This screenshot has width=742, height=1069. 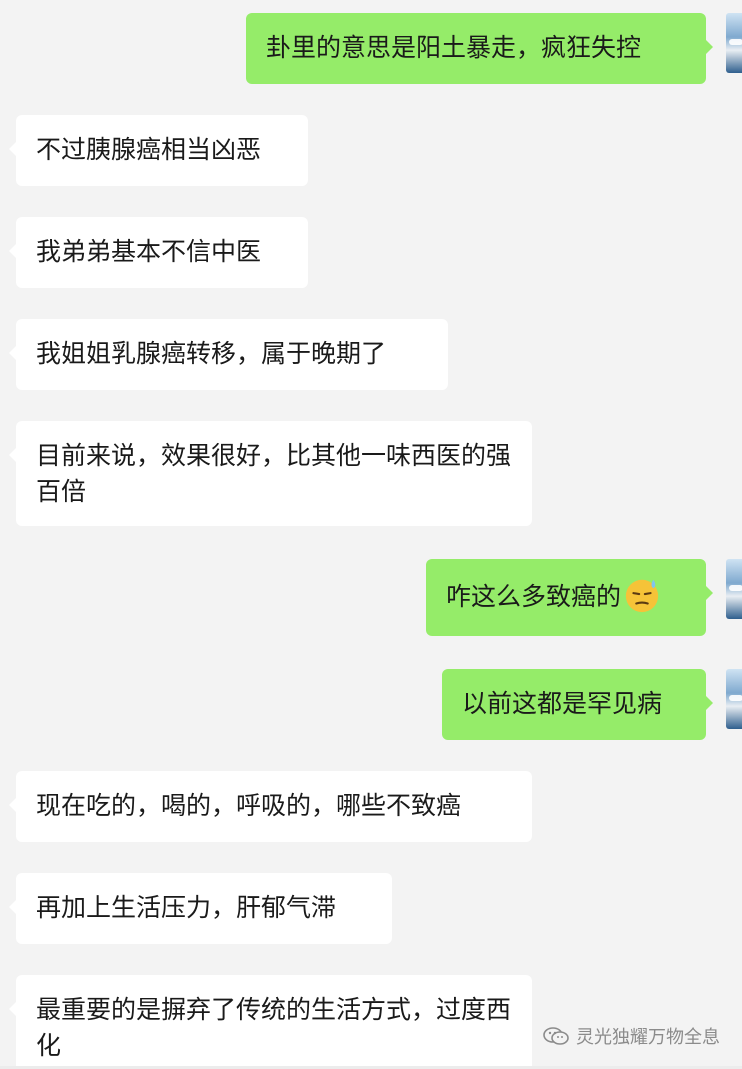 I want to click on watermark: 灵光独耀万物全息, so click(x=631, y=1036).